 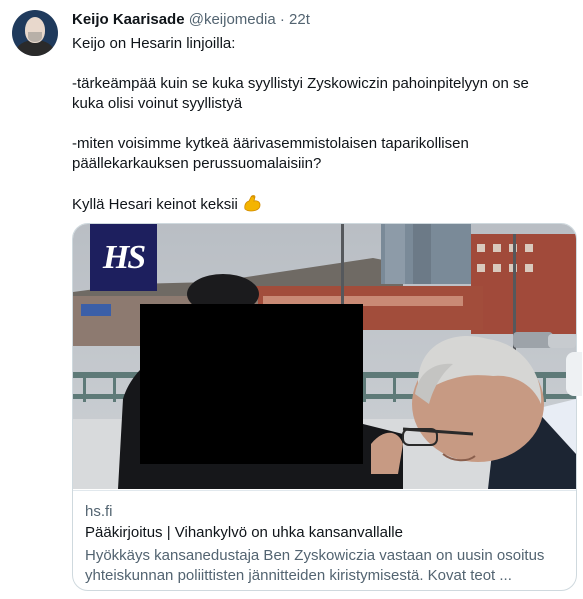 I want to click on tweet-line-1: Keijo on Hesarin linjoilla:, so click(x=154, y=43).